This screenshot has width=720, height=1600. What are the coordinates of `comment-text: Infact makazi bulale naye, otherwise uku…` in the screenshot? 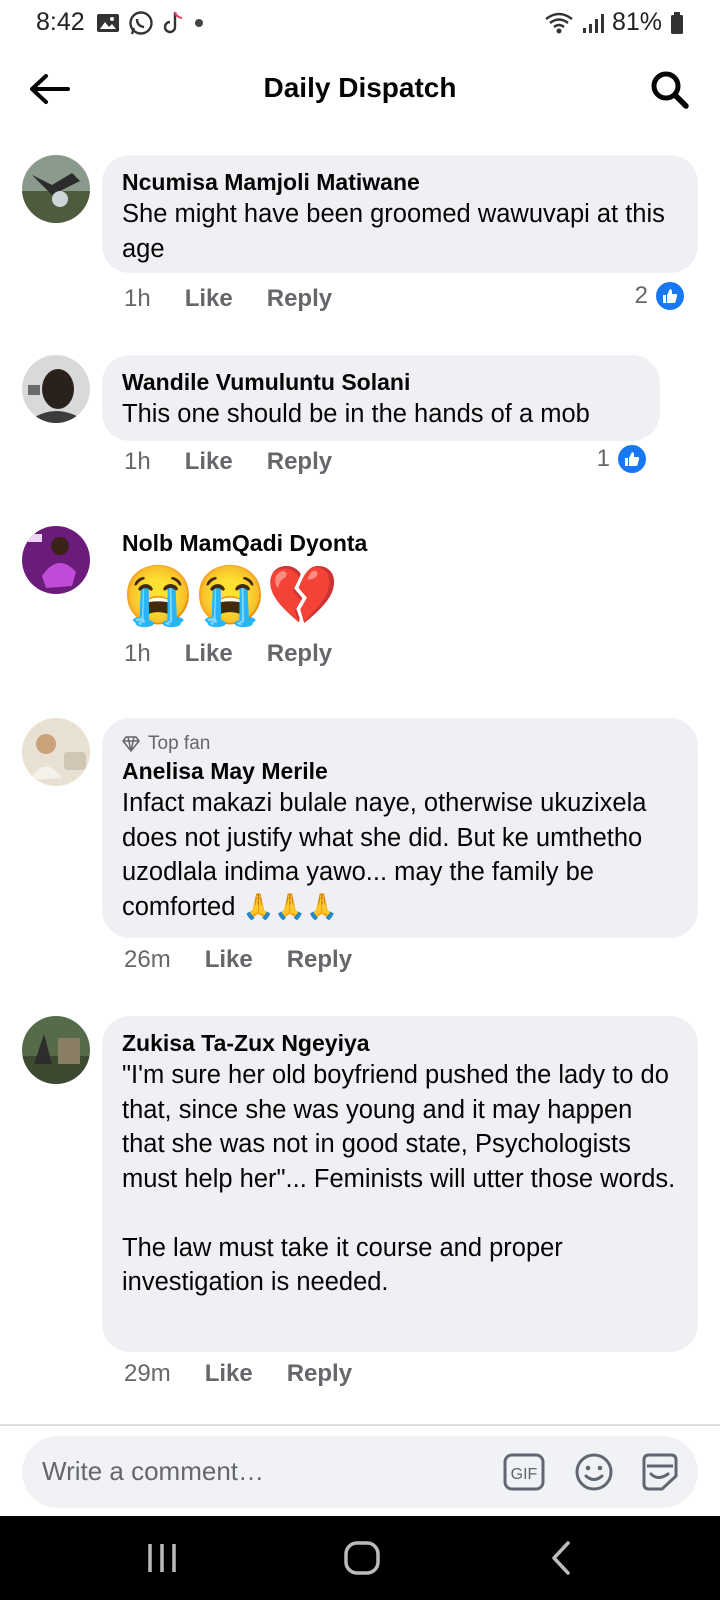 It's located at (384, 855).